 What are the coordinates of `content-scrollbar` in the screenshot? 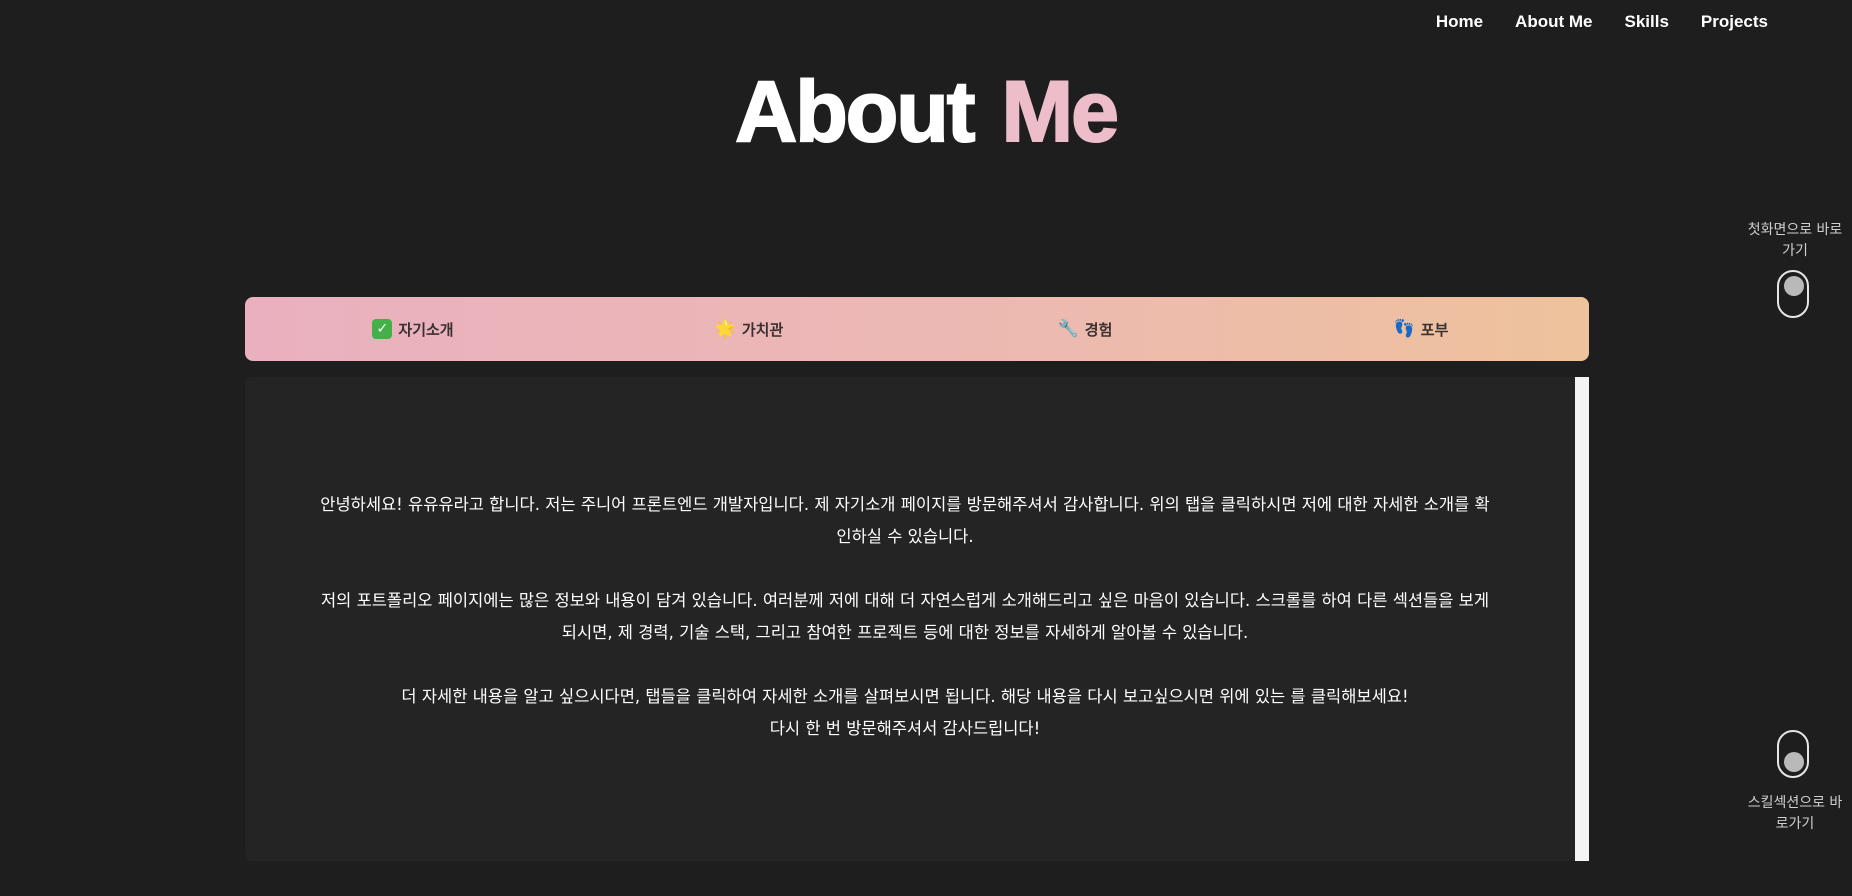 It's located at (1582, 619).